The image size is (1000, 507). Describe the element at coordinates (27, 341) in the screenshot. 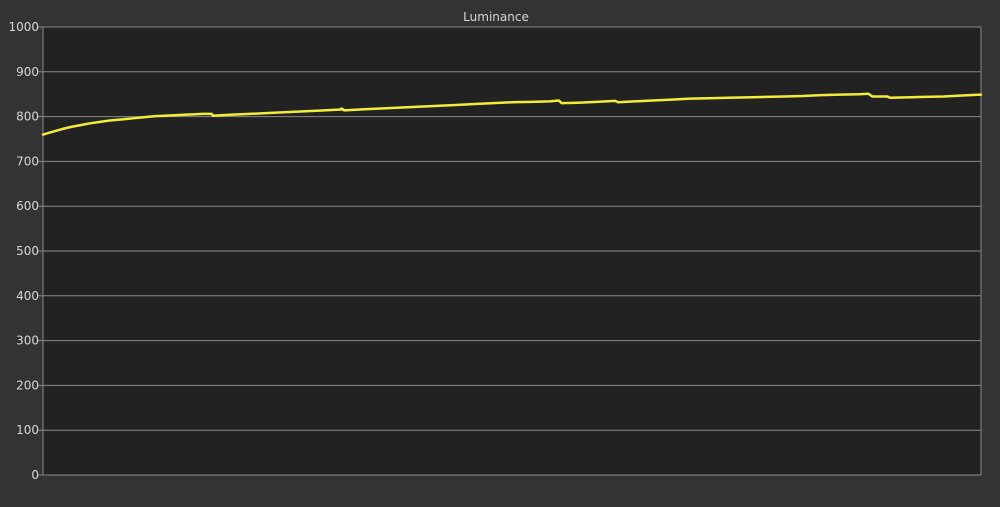

I see `y-tick-label-300: 300` at that location.